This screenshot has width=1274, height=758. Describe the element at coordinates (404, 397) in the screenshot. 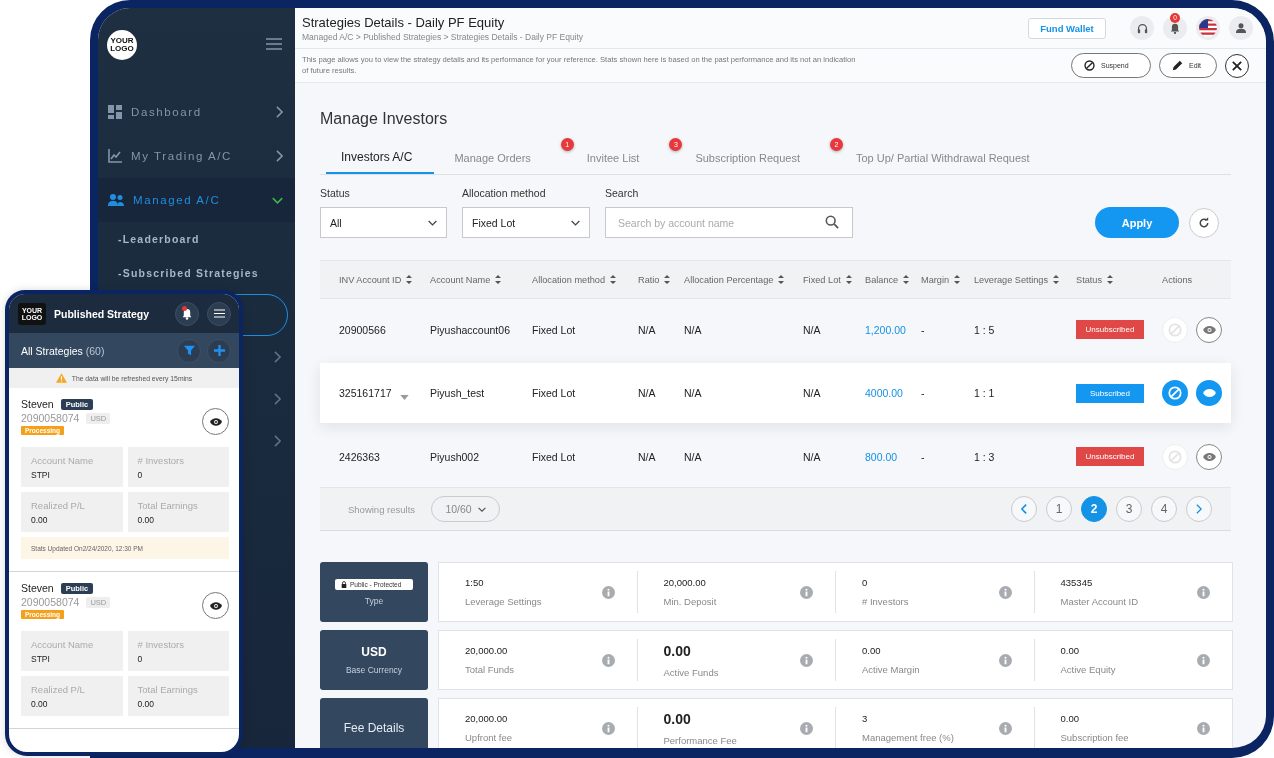

I see `expand-caret-icon` at that location.